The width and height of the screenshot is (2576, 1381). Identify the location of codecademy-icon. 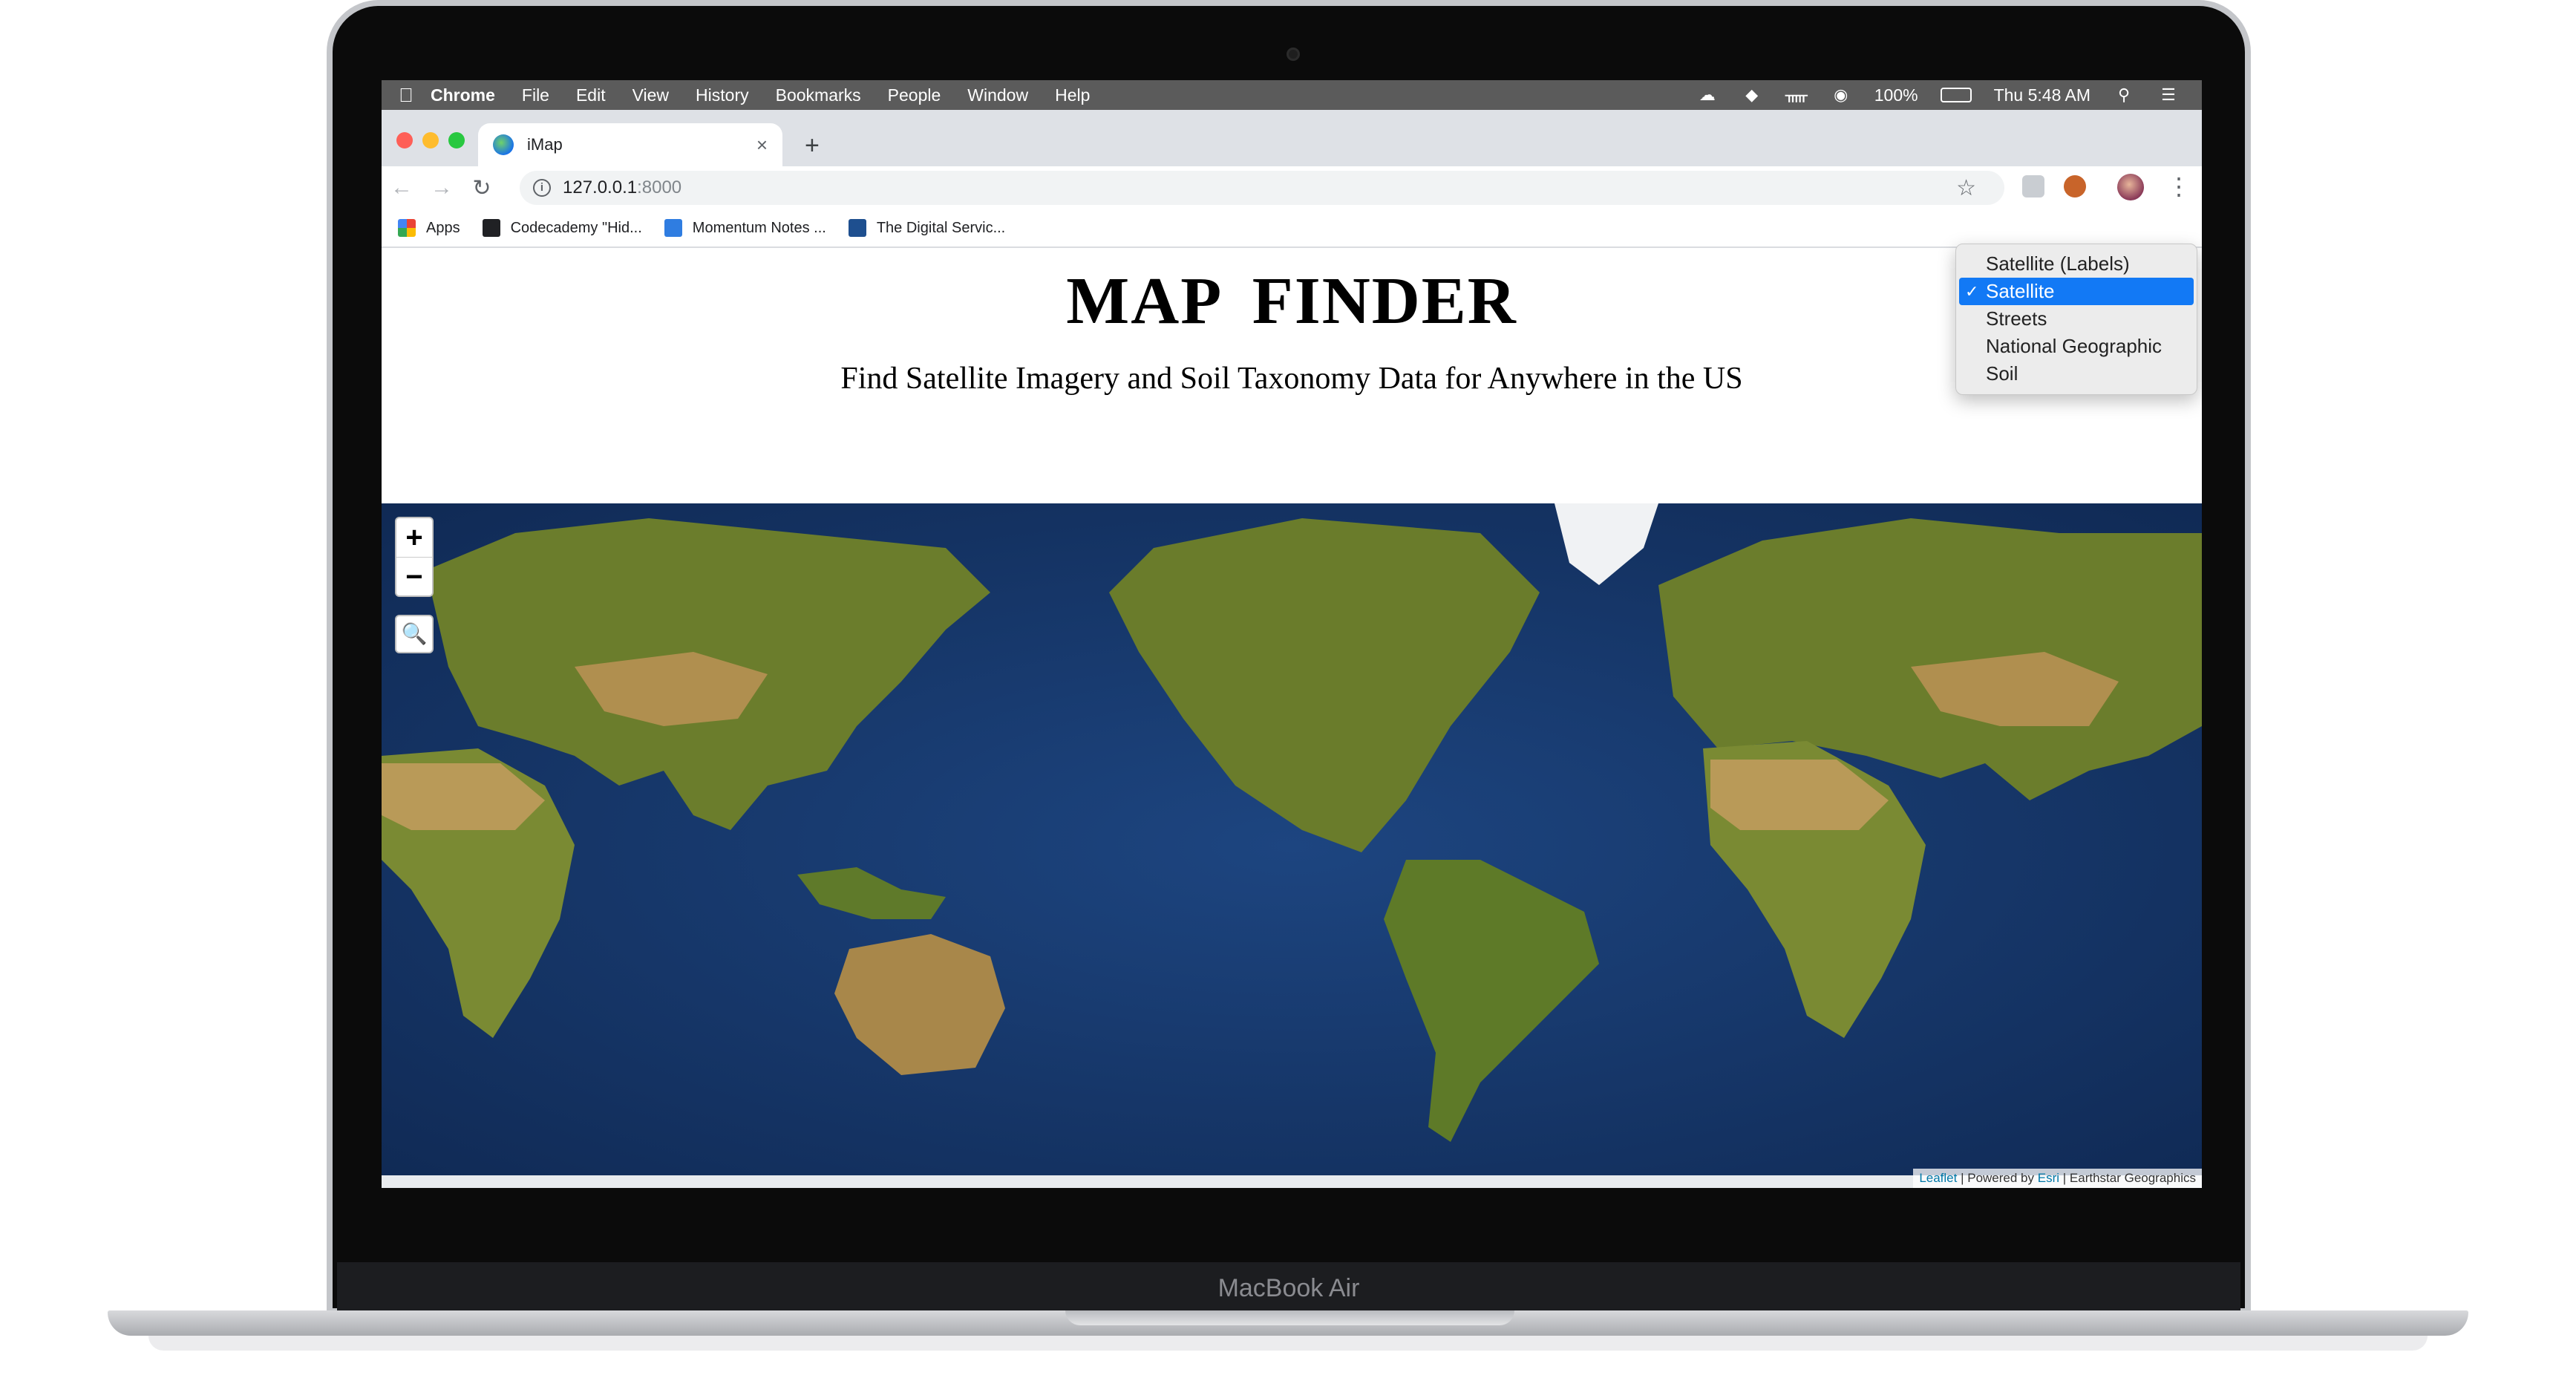
(491, 228).